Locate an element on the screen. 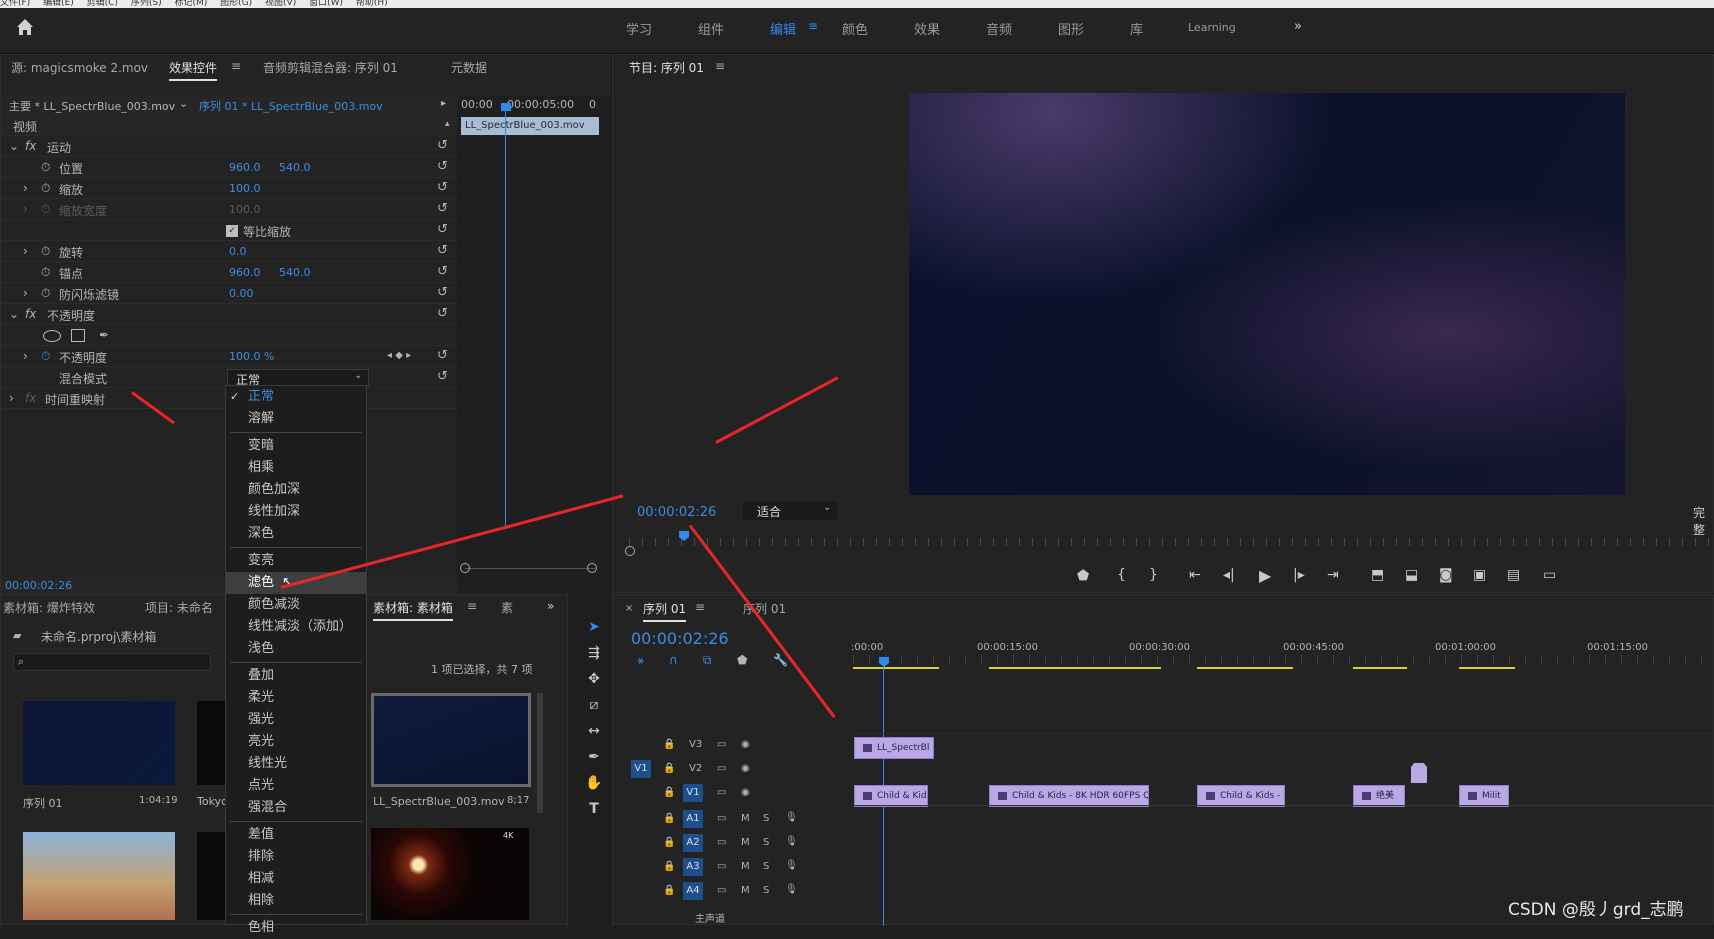 The width and height of the screenshot is (1714, 939). go-to-out-icon: ⇥ is located at coordinates (1333, 575).